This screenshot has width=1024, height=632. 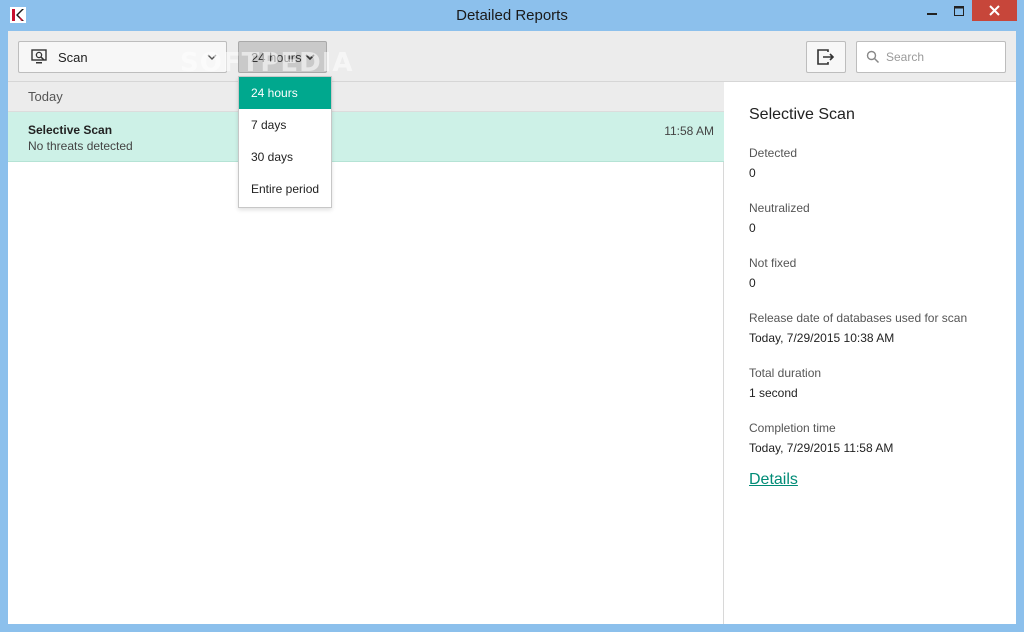 I want to click on field-total-duration: Total duration 1 second, so click(x=785, y=383).